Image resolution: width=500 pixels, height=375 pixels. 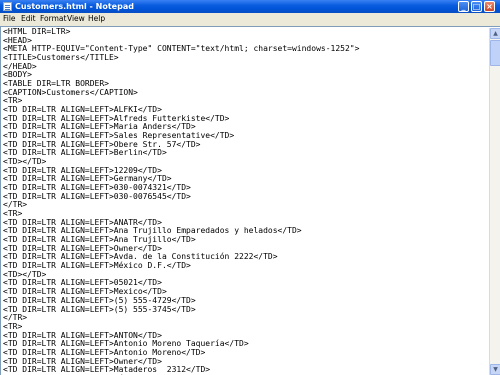 I want to click on text-line: <TITLE>Customers</TITLE>, so click(x=245, y=58).